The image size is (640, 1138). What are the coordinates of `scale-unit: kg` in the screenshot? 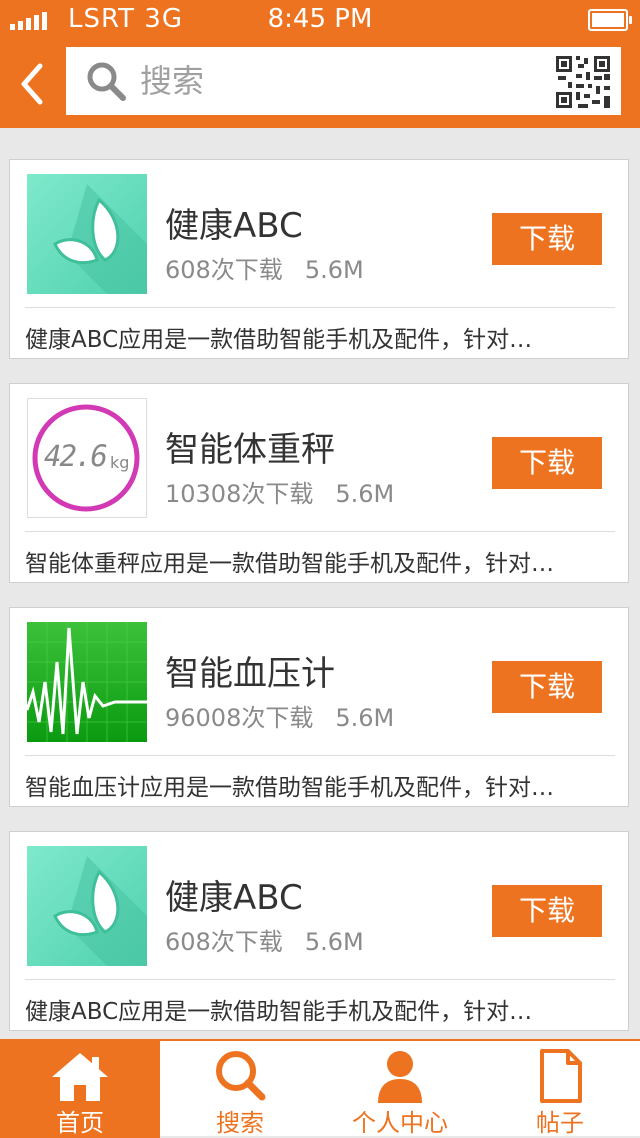 It's located at (120, 462).